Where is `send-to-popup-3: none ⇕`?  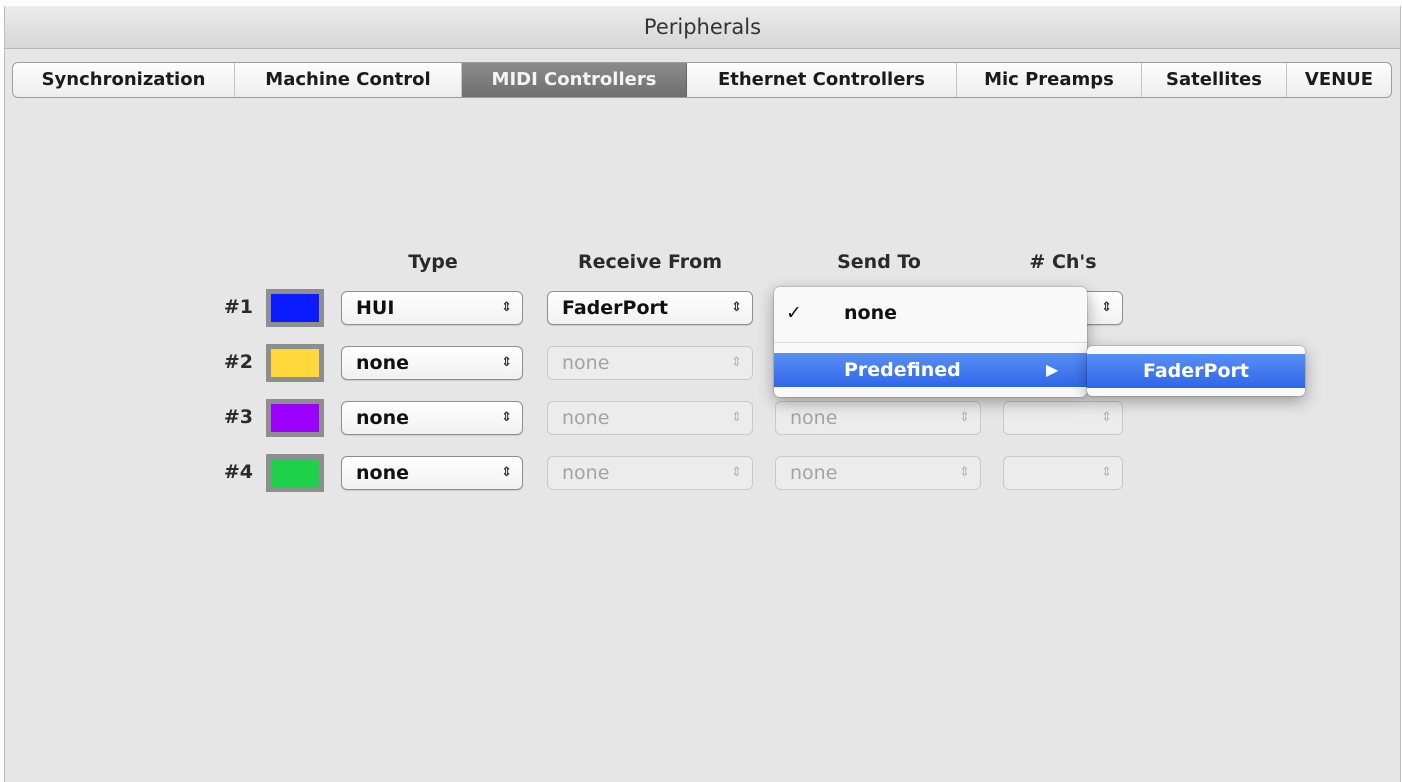 send-to-popup-3: none ⇕ is located at coordinates (878, 418).